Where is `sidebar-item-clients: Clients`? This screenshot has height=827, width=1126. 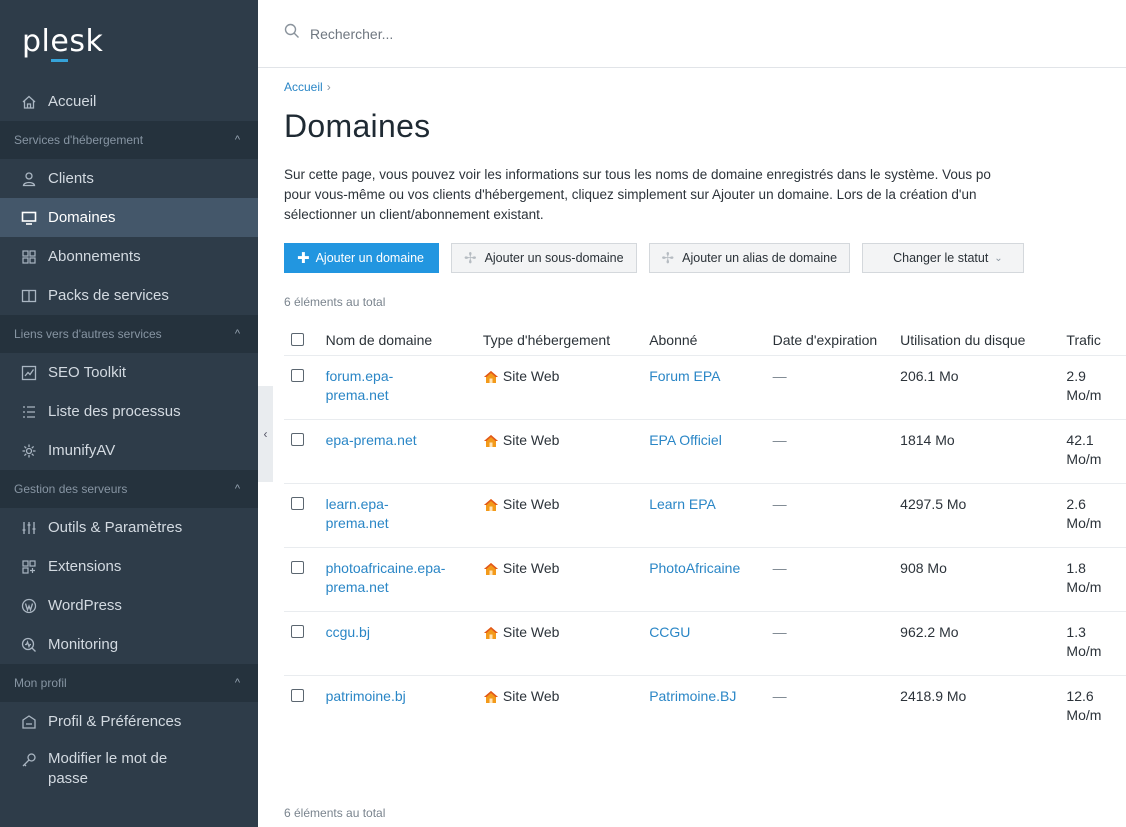 sidebar-item-clients: Clients is located at coordinates (129, 178).